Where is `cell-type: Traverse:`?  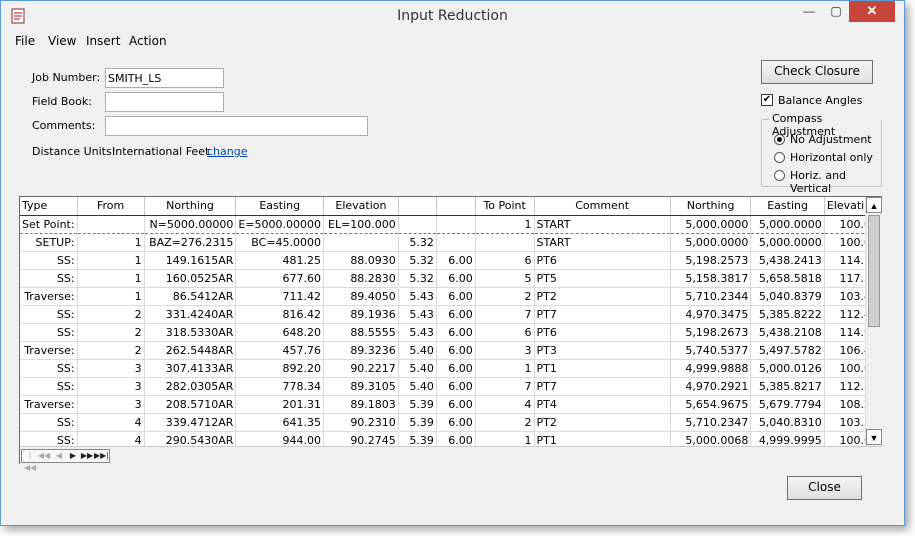 cell-type: Traverse: is located at coordinates (49, 296).